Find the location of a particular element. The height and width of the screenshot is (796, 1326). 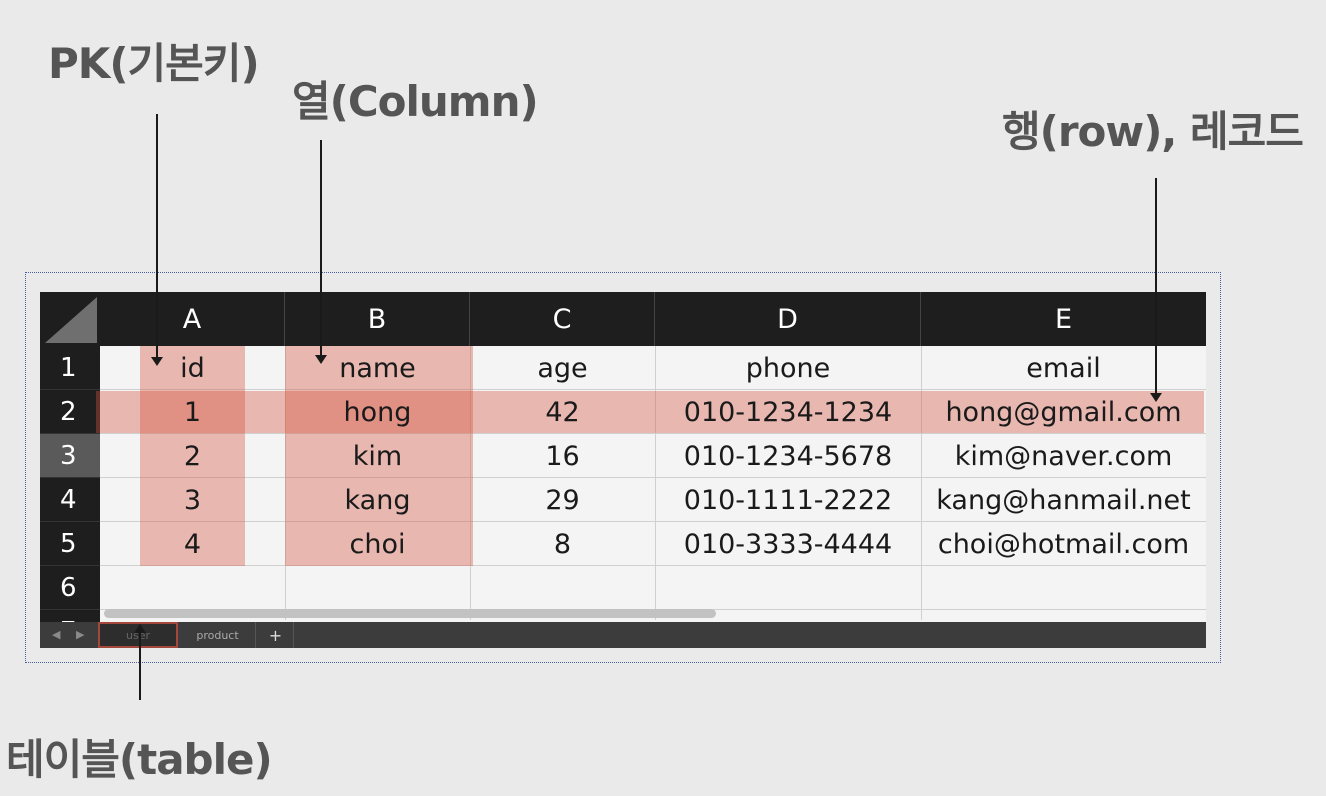

cell-d1: phone is located at coordinates (788, 368).